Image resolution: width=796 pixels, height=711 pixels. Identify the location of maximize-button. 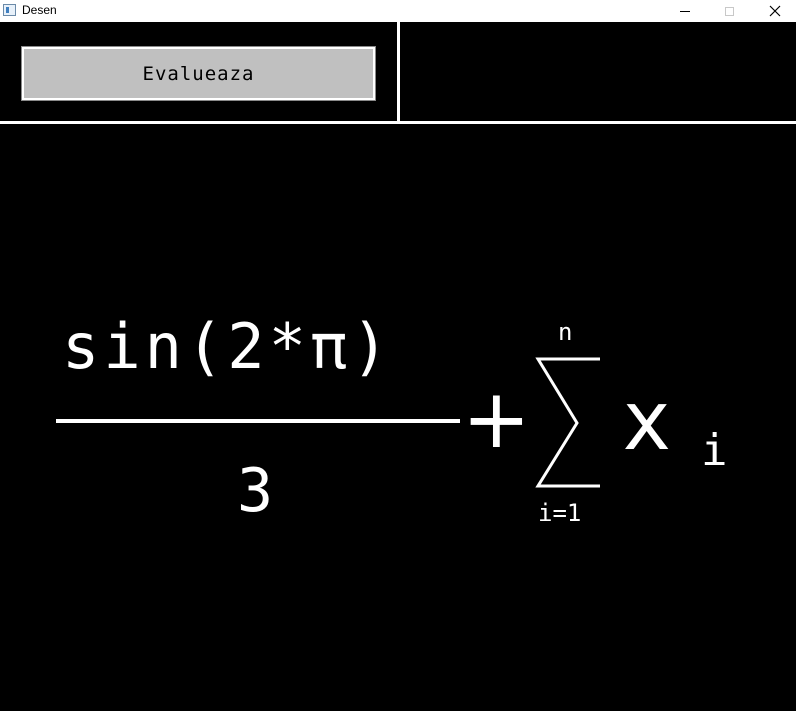
(729, 11).